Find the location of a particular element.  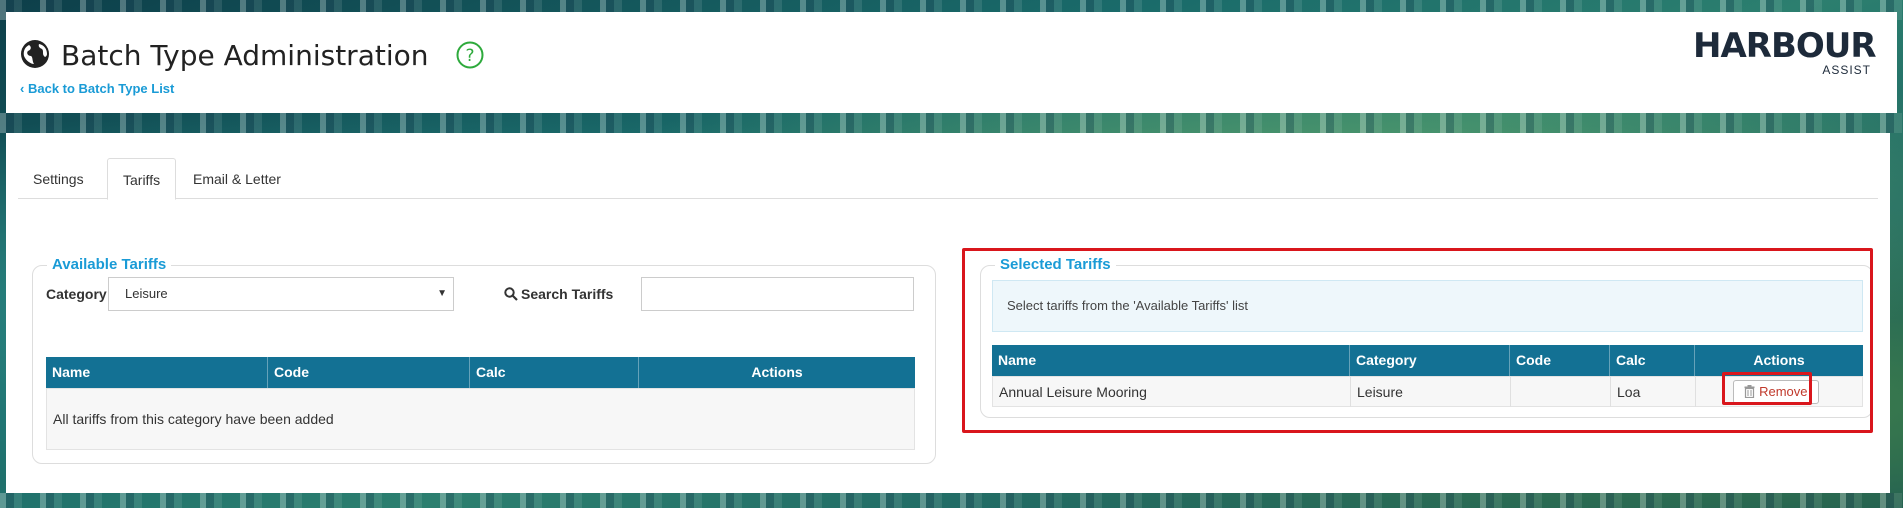

category-label: Category is located at coordinates (76, 294).